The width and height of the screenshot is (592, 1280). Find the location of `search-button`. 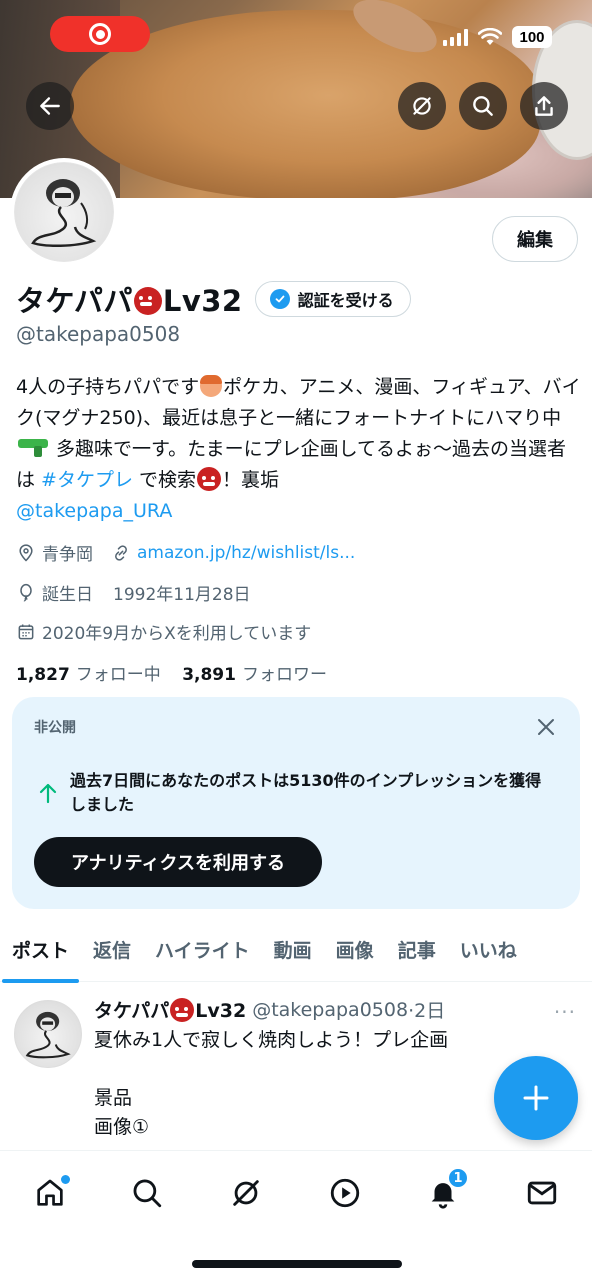

search-button is located at coordinates (483, 106).